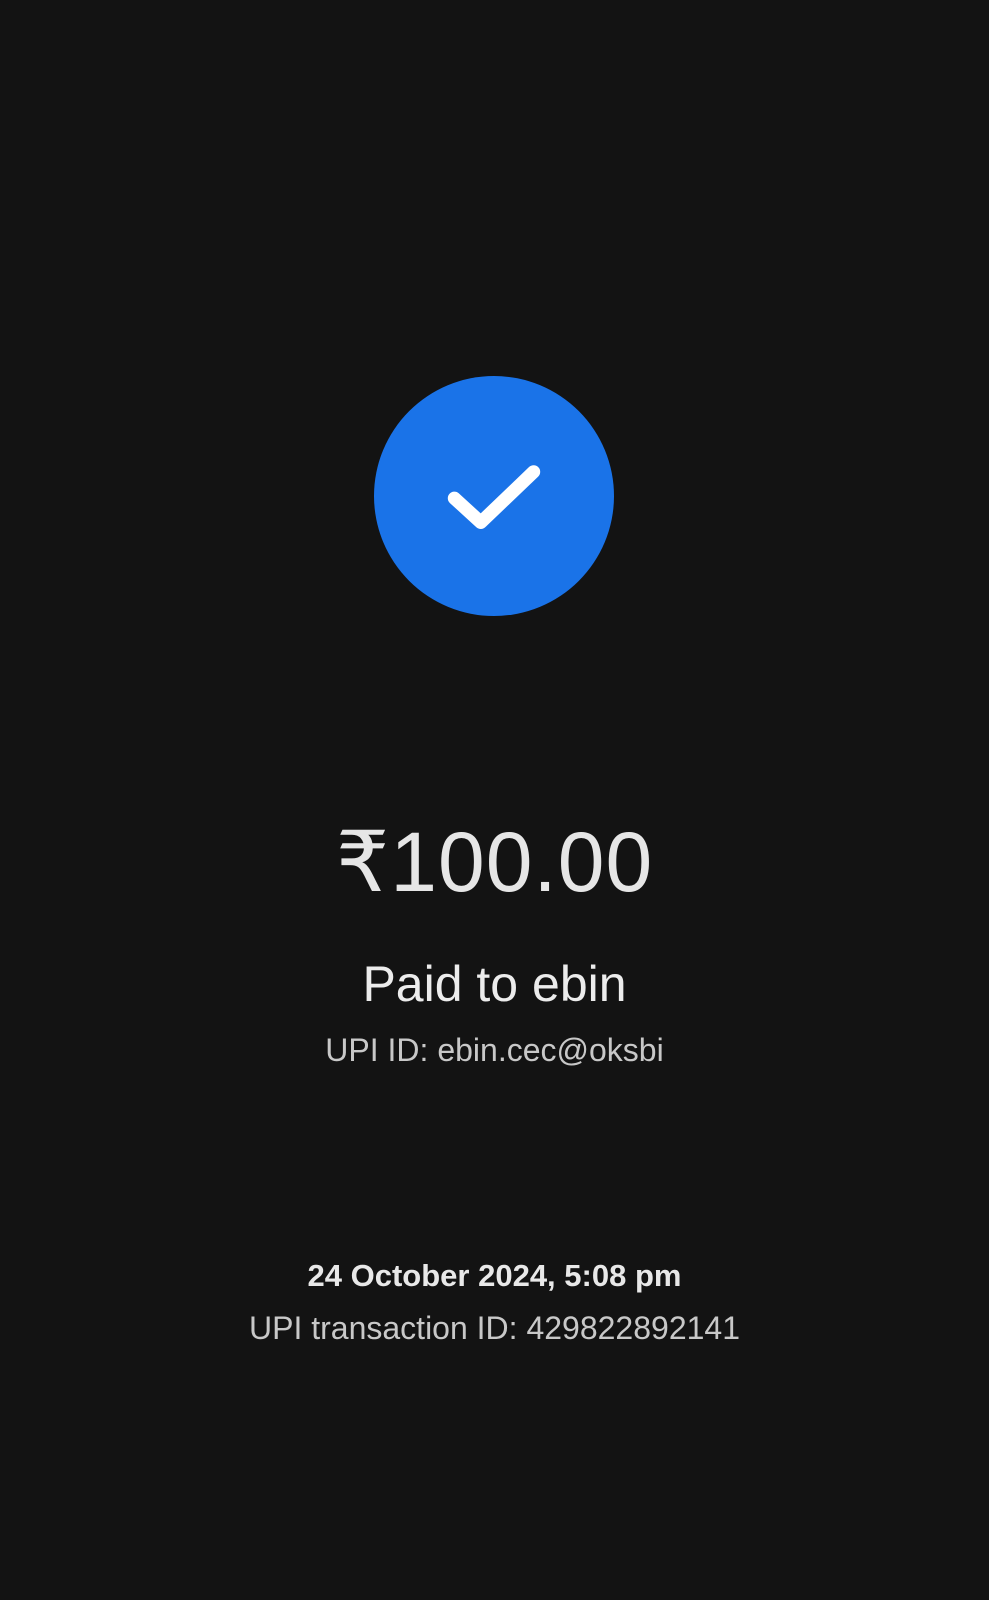 This screenshot has height=1600, width=989. I want to click on transaction-datetime: 24 October 2024, 5:08 pm, so click(494, 1275).